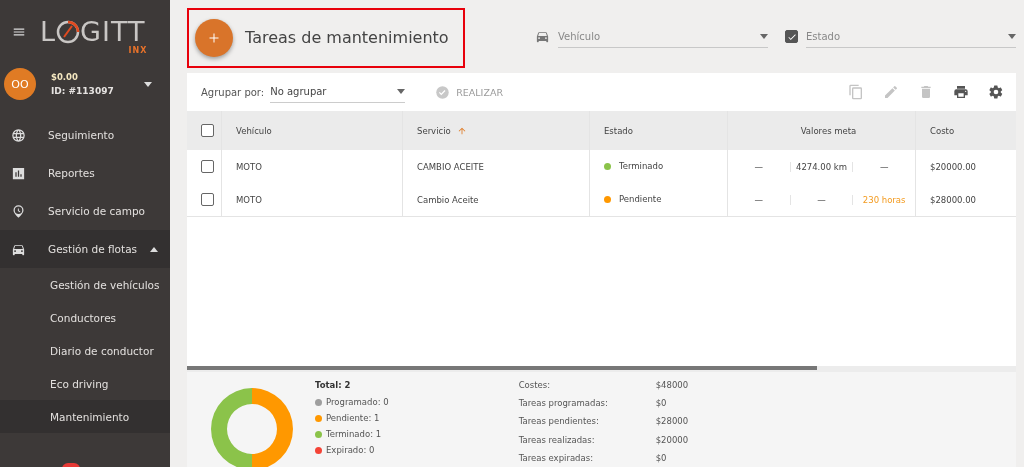 The height and width of the screenshot is (467, 1024). I want to click on sidebar-item: Servicio de campo, so click(85, 211).